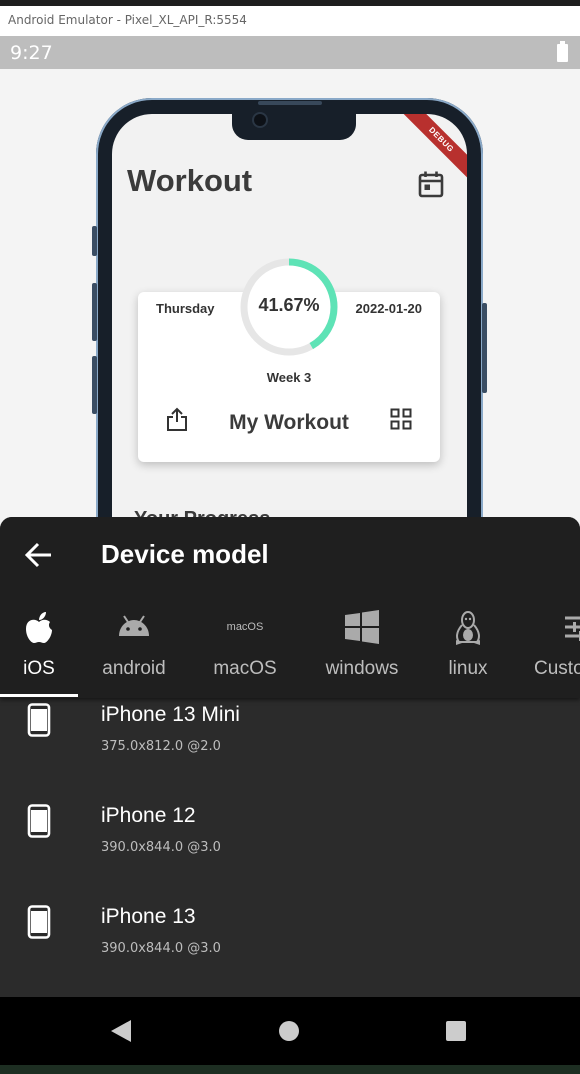 Image resolution: width=580 pixels, height=1074 pixels. I want to click on phone-mute-button, so click(94, 241).